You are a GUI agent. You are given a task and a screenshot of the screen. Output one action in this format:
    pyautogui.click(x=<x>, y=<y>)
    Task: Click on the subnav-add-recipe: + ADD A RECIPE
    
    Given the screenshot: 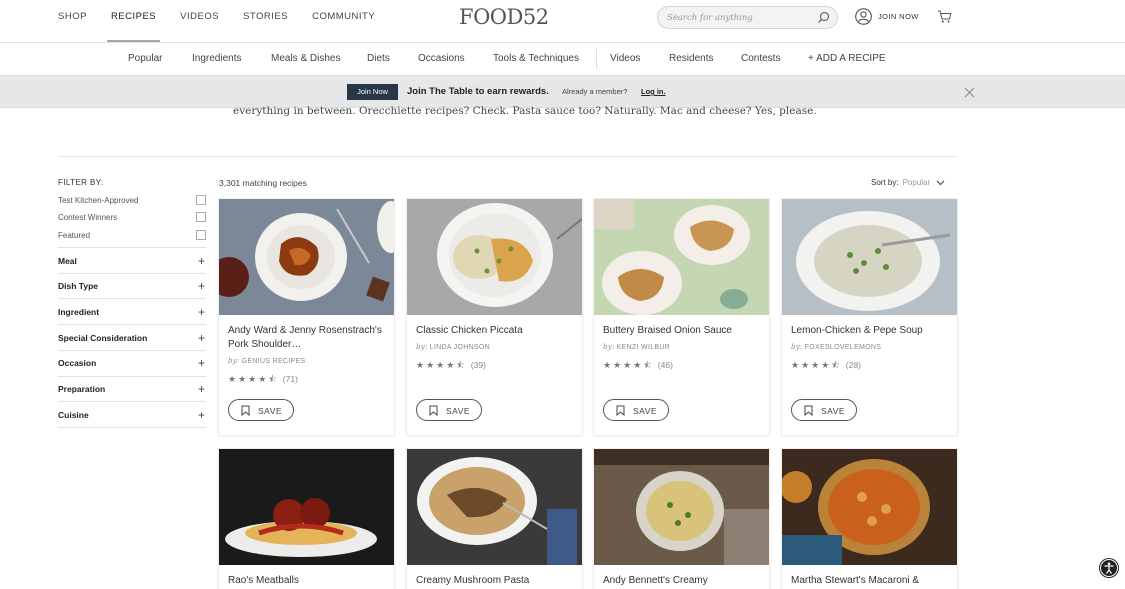 What is the action you would take?
    pyautogui.click(x=847, y=58)
    